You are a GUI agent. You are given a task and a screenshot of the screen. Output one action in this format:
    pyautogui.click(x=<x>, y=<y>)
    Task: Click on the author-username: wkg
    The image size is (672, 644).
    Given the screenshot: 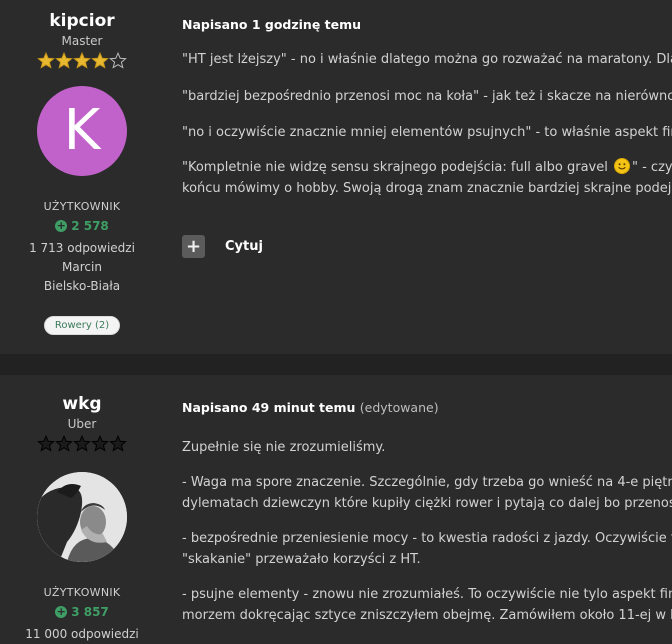 What is the action you would take?
    pyautogui.click(x=82, y=404)
    